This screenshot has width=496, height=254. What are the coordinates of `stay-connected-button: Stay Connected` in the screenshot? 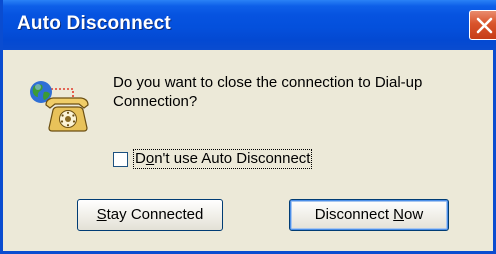 It's located at (150, 215).